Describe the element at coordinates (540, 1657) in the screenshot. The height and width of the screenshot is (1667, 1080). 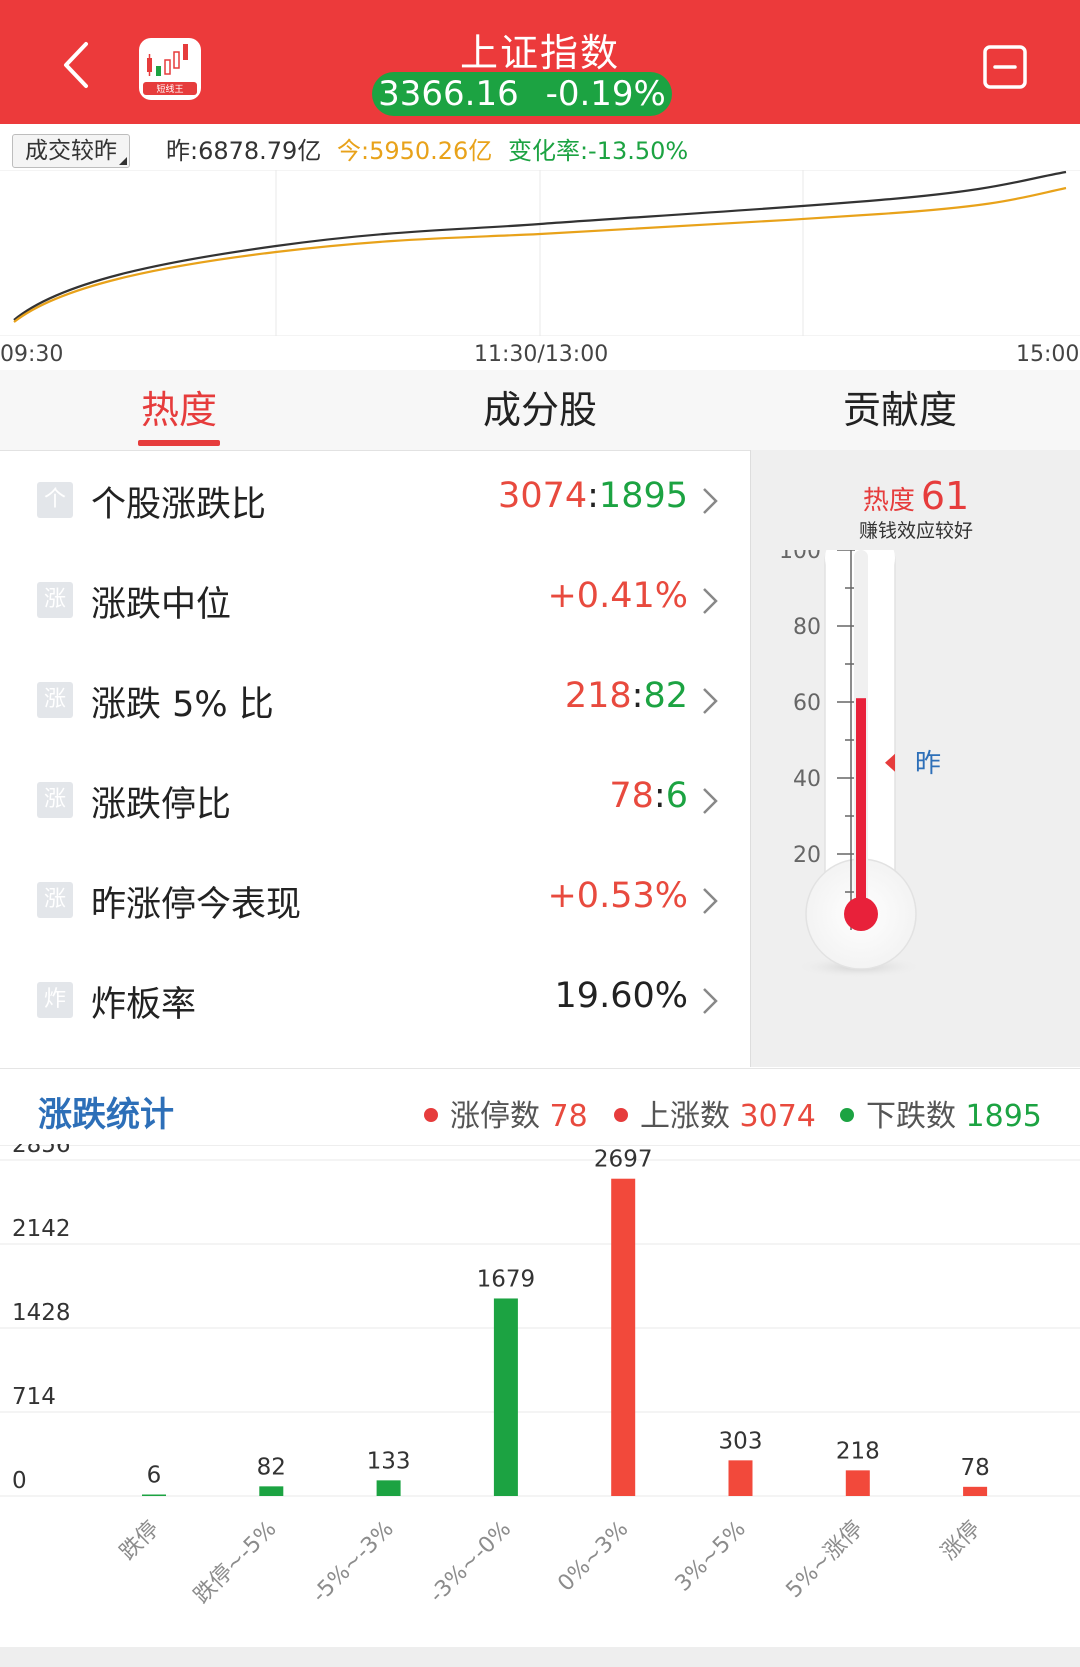
I see `bottom-band` at that location.